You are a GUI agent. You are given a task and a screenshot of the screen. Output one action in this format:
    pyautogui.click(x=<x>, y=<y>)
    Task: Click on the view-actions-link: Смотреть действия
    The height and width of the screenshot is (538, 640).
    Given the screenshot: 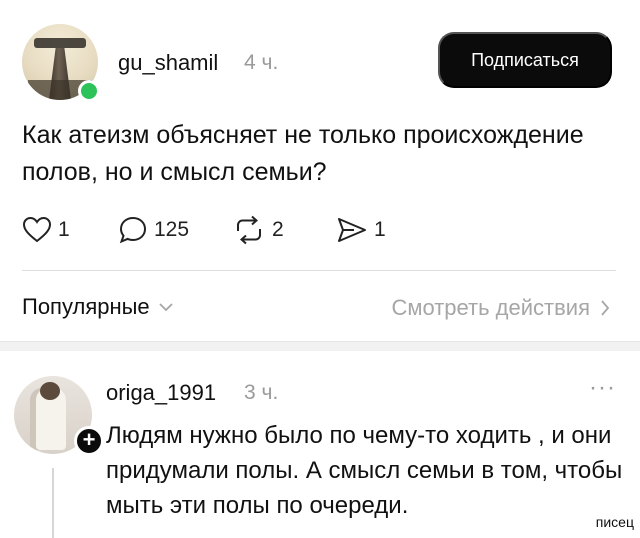 What is the action you would take?
    pyautogui.click(x=500, y=308)
    